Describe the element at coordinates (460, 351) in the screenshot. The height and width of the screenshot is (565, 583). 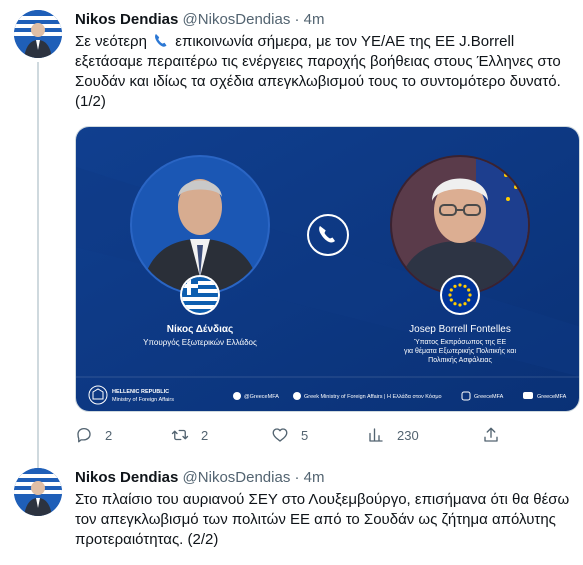
I see `right-person-title-line2: για θέματα Εξωτερικής Πολιτικής και` at that location.